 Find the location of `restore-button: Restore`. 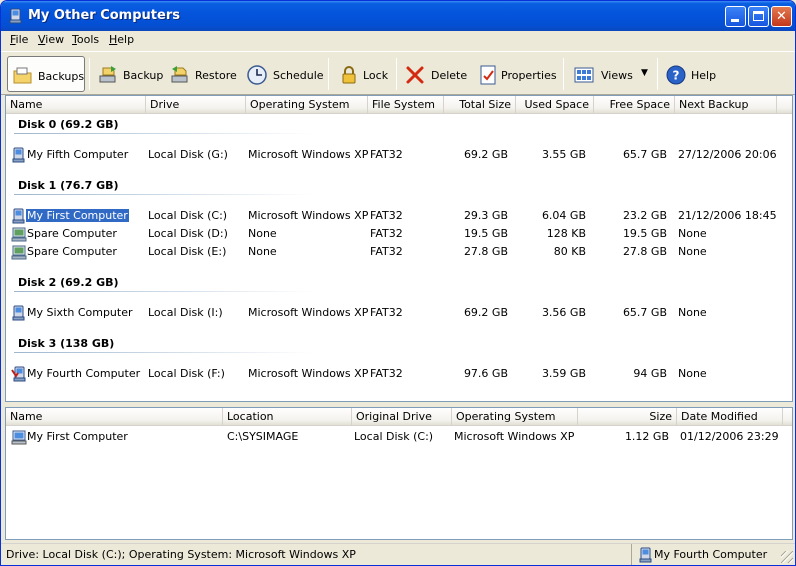

restore-button: Restore is located at coordinates (201, 74).